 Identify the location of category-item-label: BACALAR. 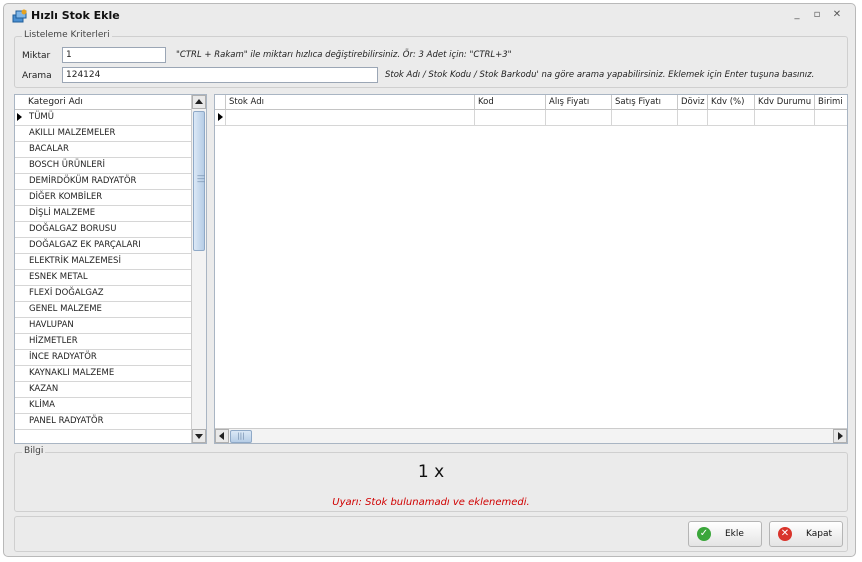
(49, 149).